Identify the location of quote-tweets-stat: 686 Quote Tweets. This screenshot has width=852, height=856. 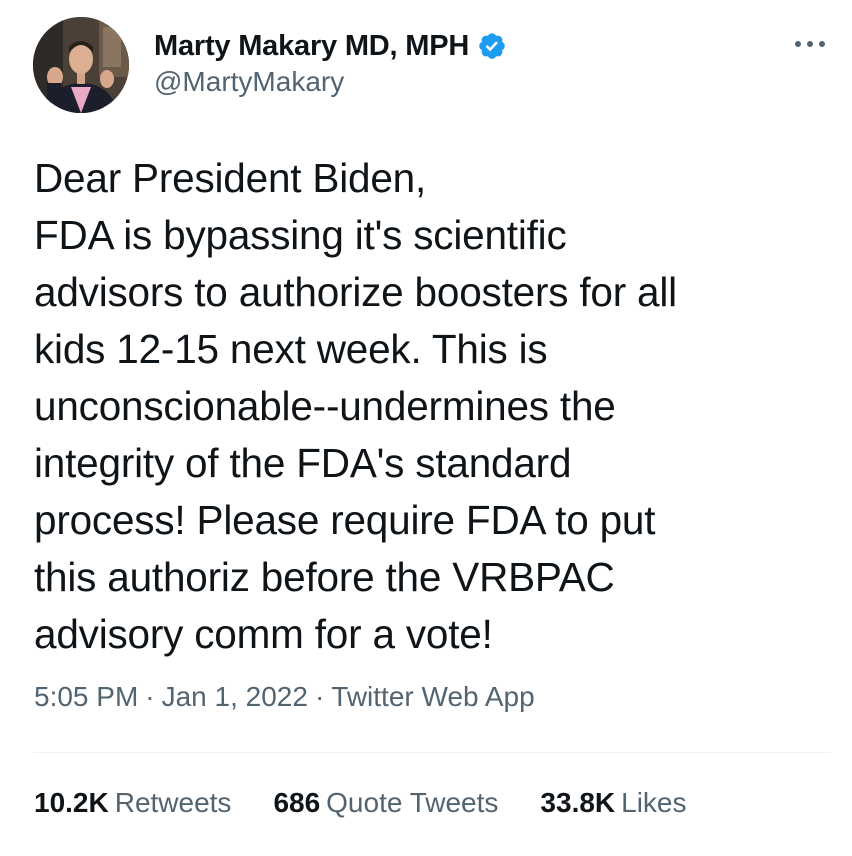
(385, 803).